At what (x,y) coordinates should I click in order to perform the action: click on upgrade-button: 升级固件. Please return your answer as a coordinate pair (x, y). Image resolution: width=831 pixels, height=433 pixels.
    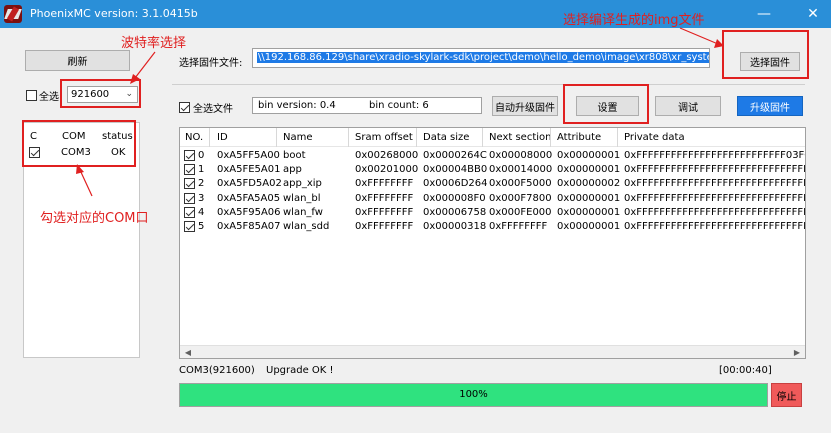
    Looking at the image, I should click on (770, 106).